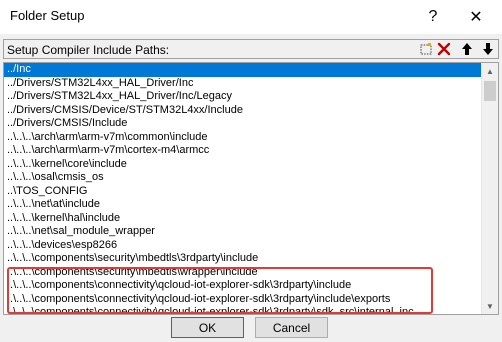 The image size is (502, 342). I want to click on delete-icon, so click(444, 49).